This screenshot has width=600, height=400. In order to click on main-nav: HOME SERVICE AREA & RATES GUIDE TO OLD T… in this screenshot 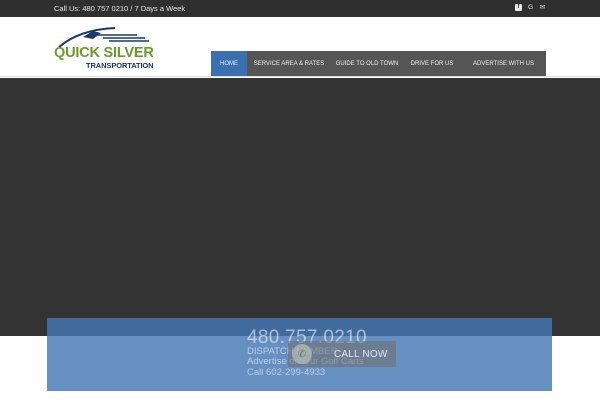, I will do `click(378, 63)`.